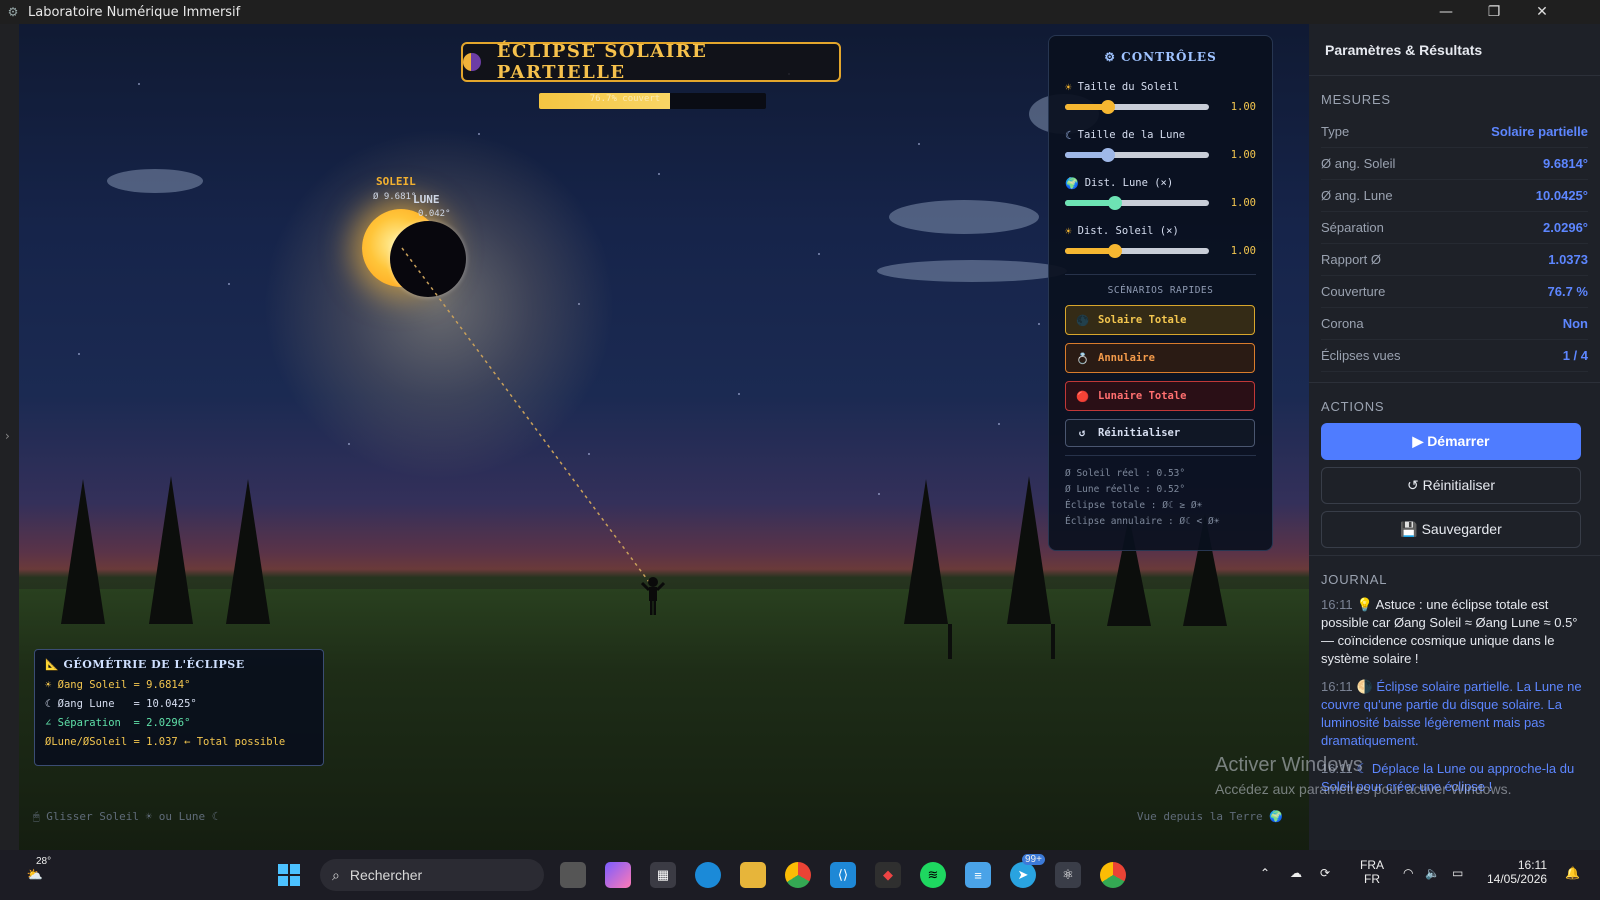 The image size is (1600, 900). What do you see at coordinates (1354, 579) in the screenshot?
I see `journal-heading: JOURNAL` at bounding box center [1354, 579].